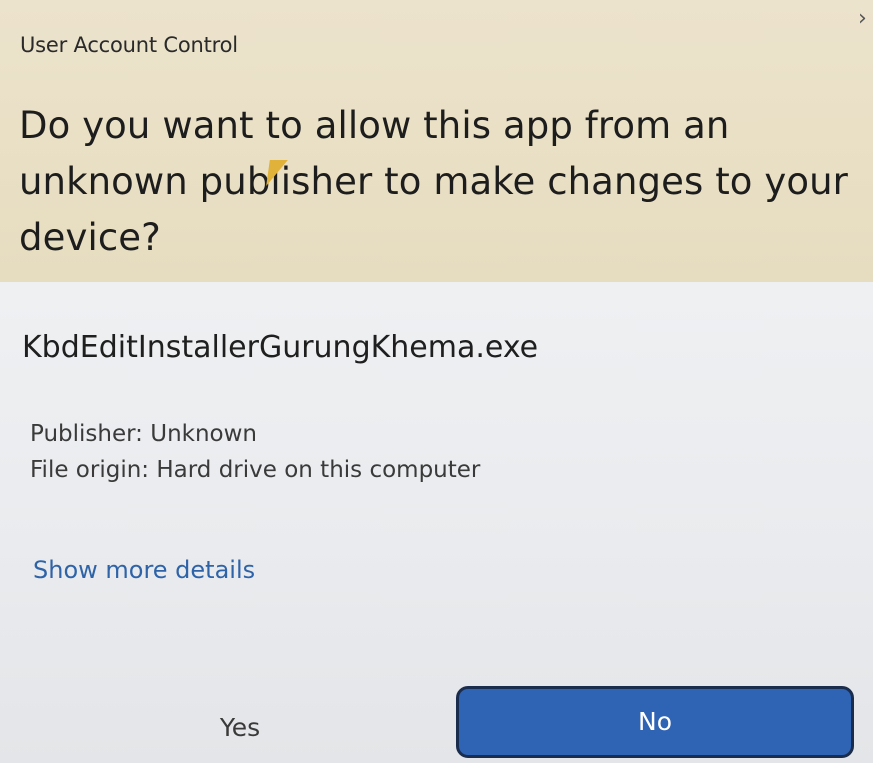 This screenshot has width=873, height=763. Describe the element at coordinates (144, 434) in the screenshot. I see `publisher-info: Publisher: Unknown` at that location.